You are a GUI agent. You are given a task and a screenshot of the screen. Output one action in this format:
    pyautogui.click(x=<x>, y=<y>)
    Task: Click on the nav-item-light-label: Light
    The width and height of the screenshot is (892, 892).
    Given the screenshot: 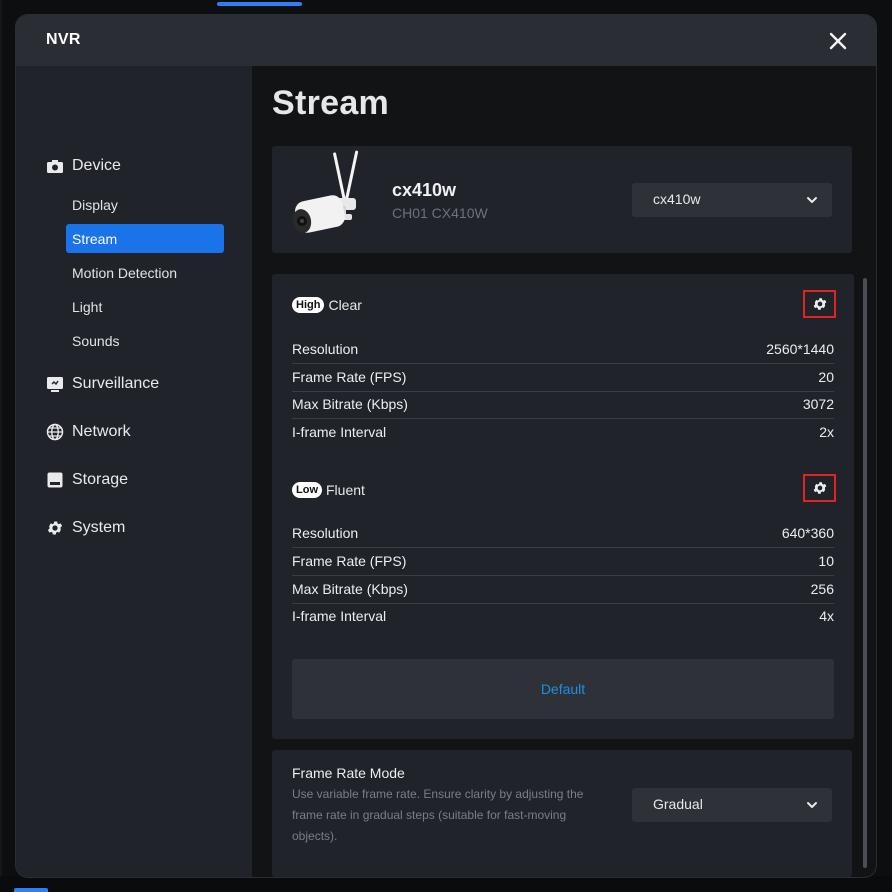 What is the action you would take?
    pyautogui.click(x=87, y=306)
    